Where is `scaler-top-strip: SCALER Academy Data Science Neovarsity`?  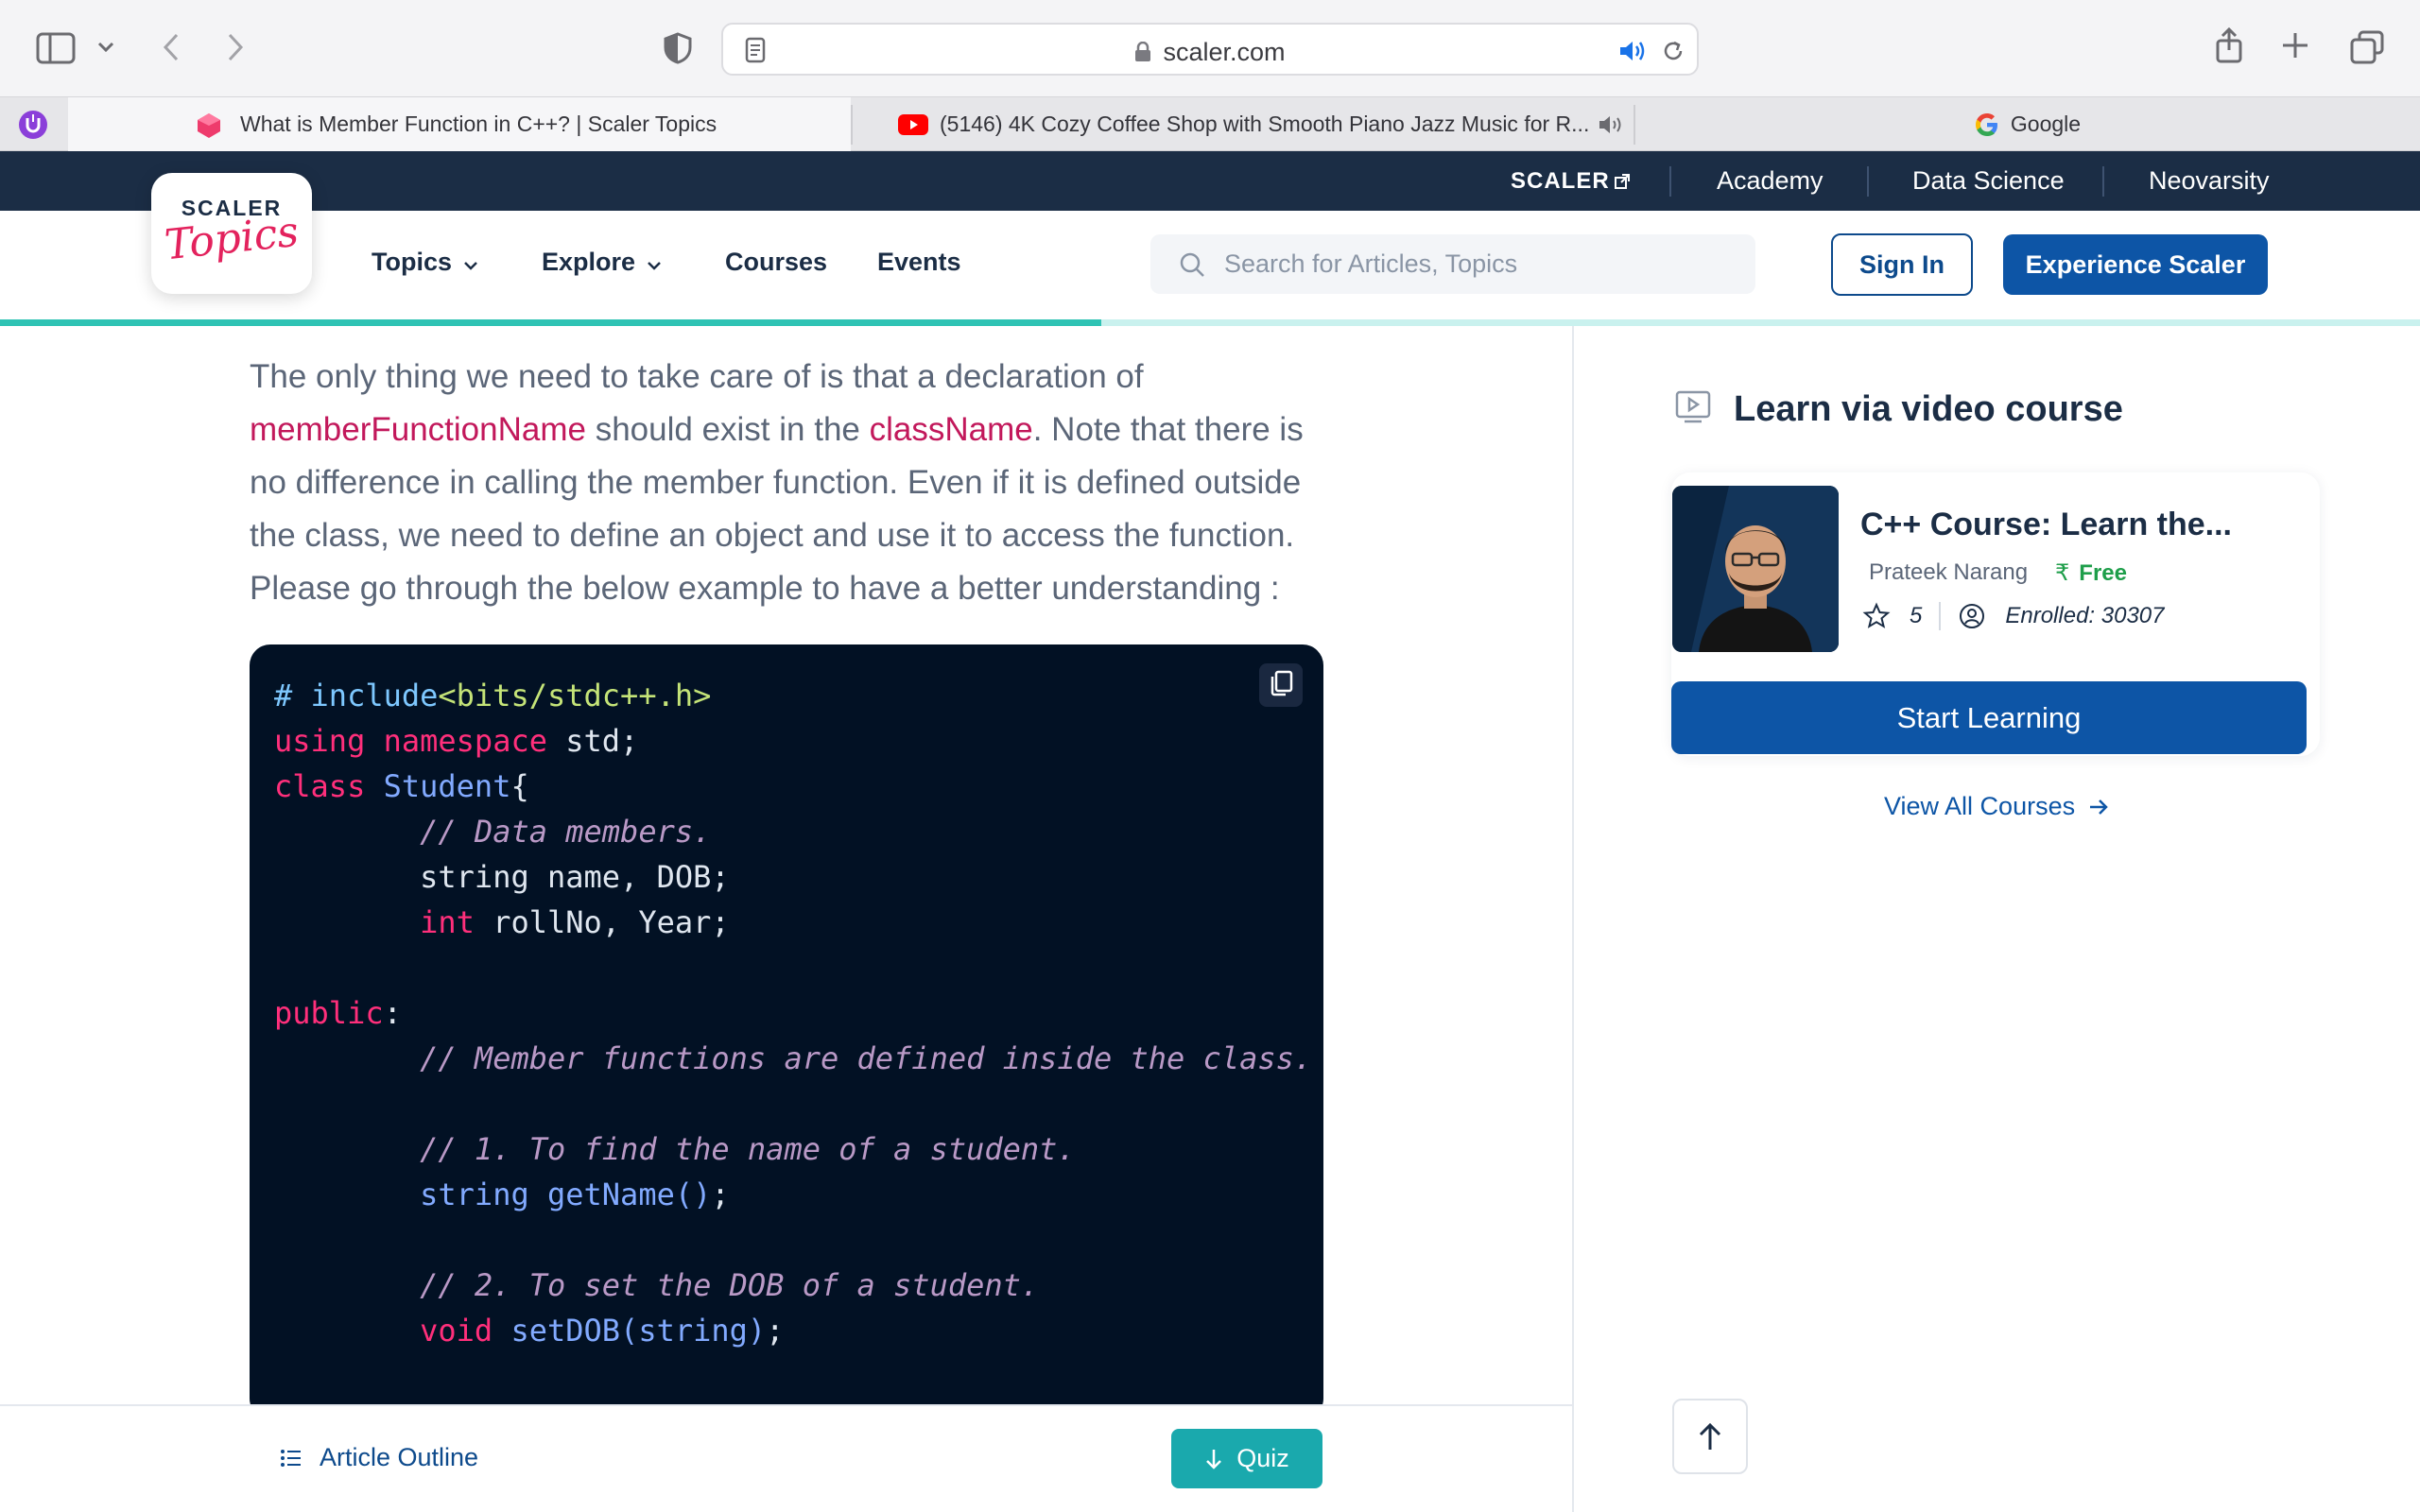
scaler-top-strip: SCALER Academy Data Science Neovarsity is located at coordinates (1210, 181).